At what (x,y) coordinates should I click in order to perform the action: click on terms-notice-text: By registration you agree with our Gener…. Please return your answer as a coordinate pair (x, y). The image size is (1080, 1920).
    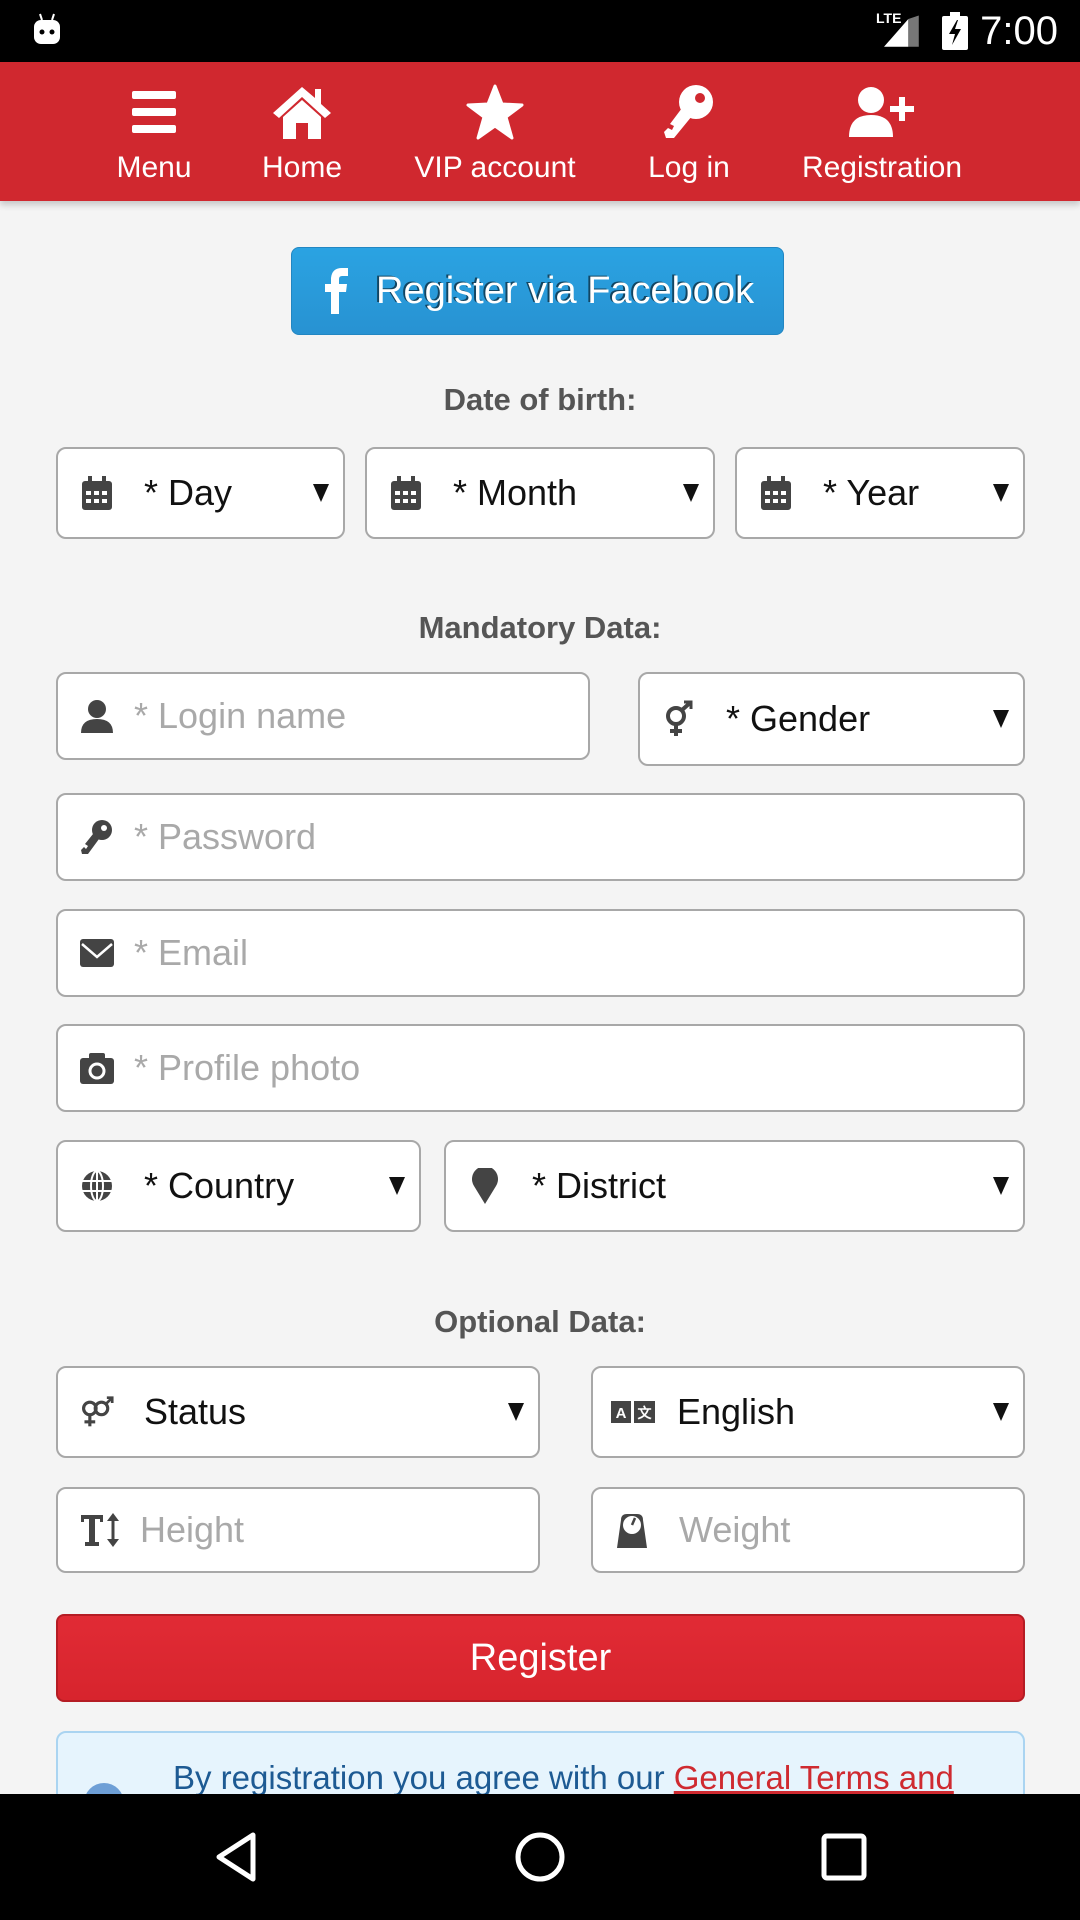
    Looking at the image, I should click on (563, 1778).